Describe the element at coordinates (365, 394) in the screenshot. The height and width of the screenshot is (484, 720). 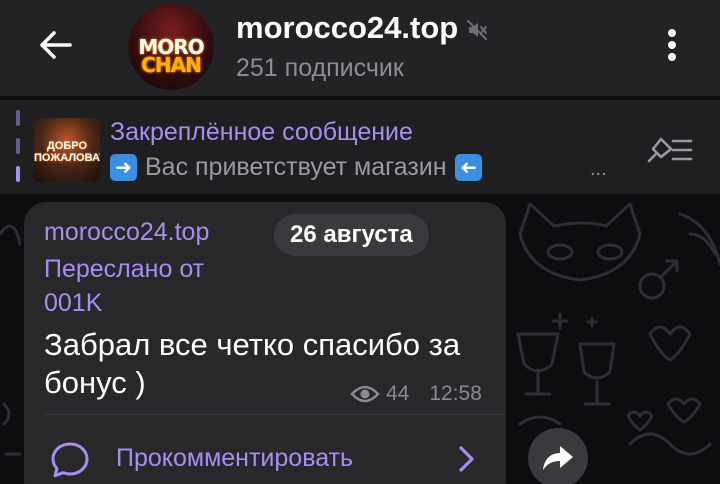
I see `eye-icon` at that location.